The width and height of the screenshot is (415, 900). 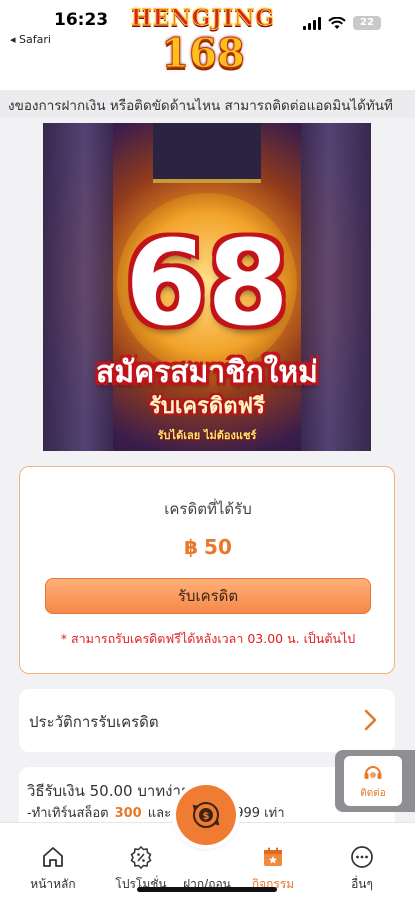 I want to click on logo-number: 168, so click(x=203, y=53).